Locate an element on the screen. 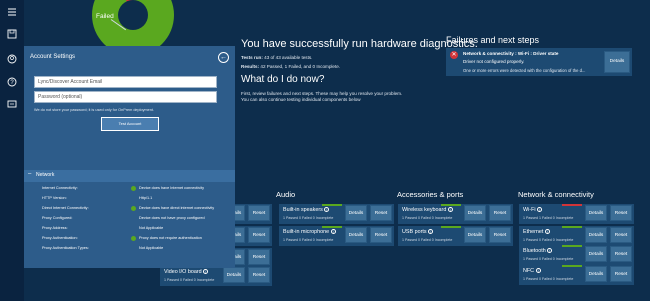  error-icon: ✕ is located at coordinates (454, 55).